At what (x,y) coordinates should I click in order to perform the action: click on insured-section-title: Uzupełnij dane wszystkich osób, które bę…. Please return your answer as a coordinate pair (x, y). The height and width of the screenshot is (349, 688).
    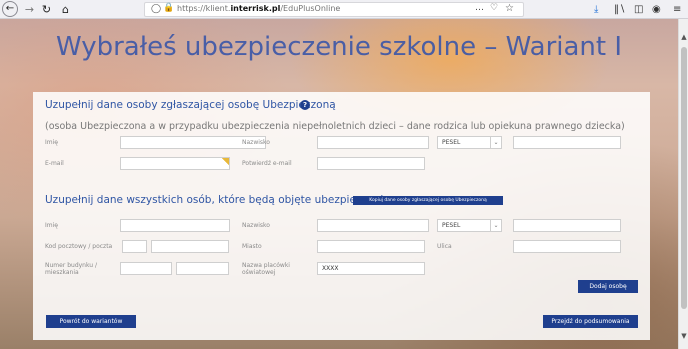
    Looking at the image, I should click on (222, 200).